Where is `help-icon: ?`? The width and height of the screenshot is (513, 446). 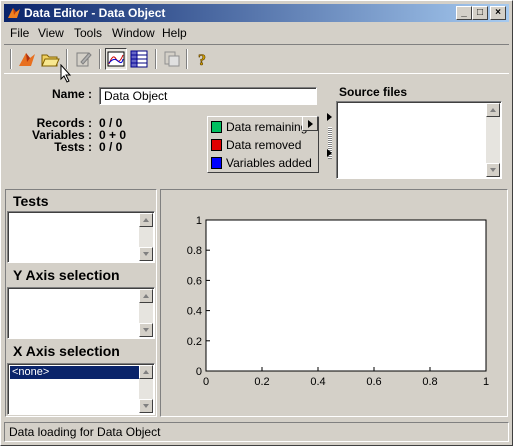 help-icon: ? is located at coordinates (203, 59).